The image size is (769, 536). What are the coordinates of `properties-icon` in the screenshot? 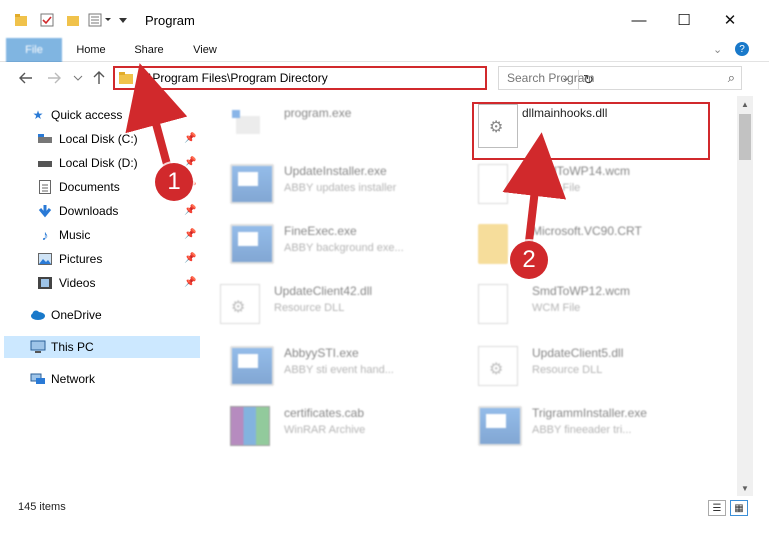 It's located at (47, 20).